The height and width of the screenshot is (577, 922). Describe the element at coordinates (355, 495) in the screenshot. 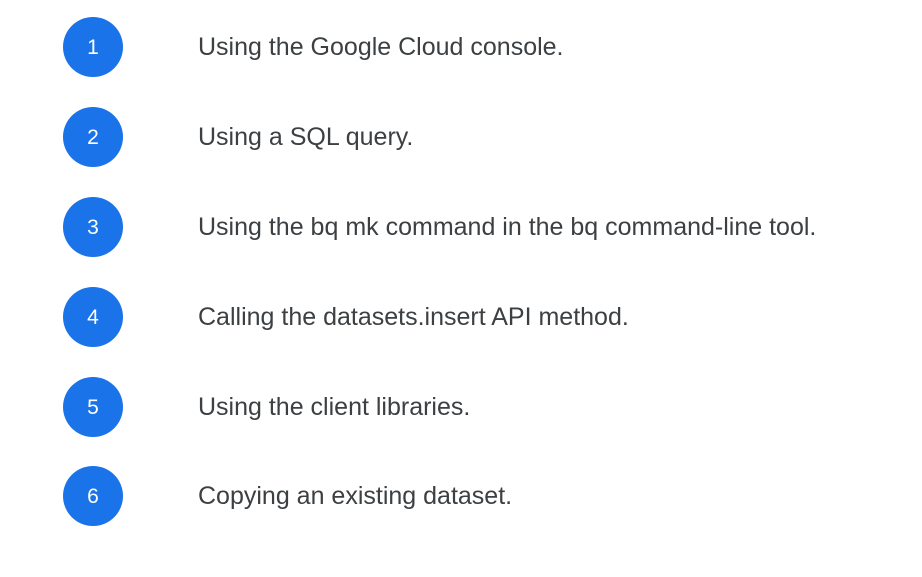

I see `list-item-text: Copying an existing dataset.` at that location.